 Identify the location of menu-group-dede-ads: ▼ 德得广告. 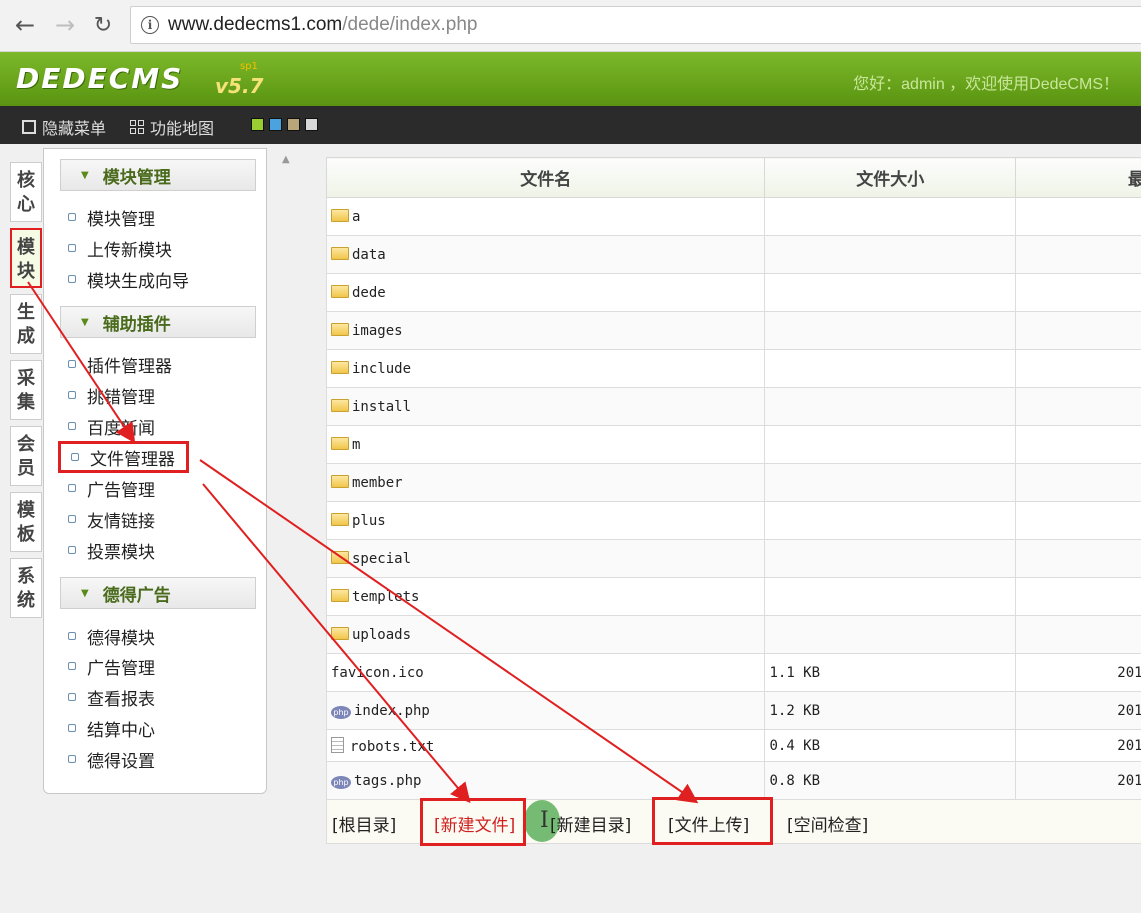
(158, 593).